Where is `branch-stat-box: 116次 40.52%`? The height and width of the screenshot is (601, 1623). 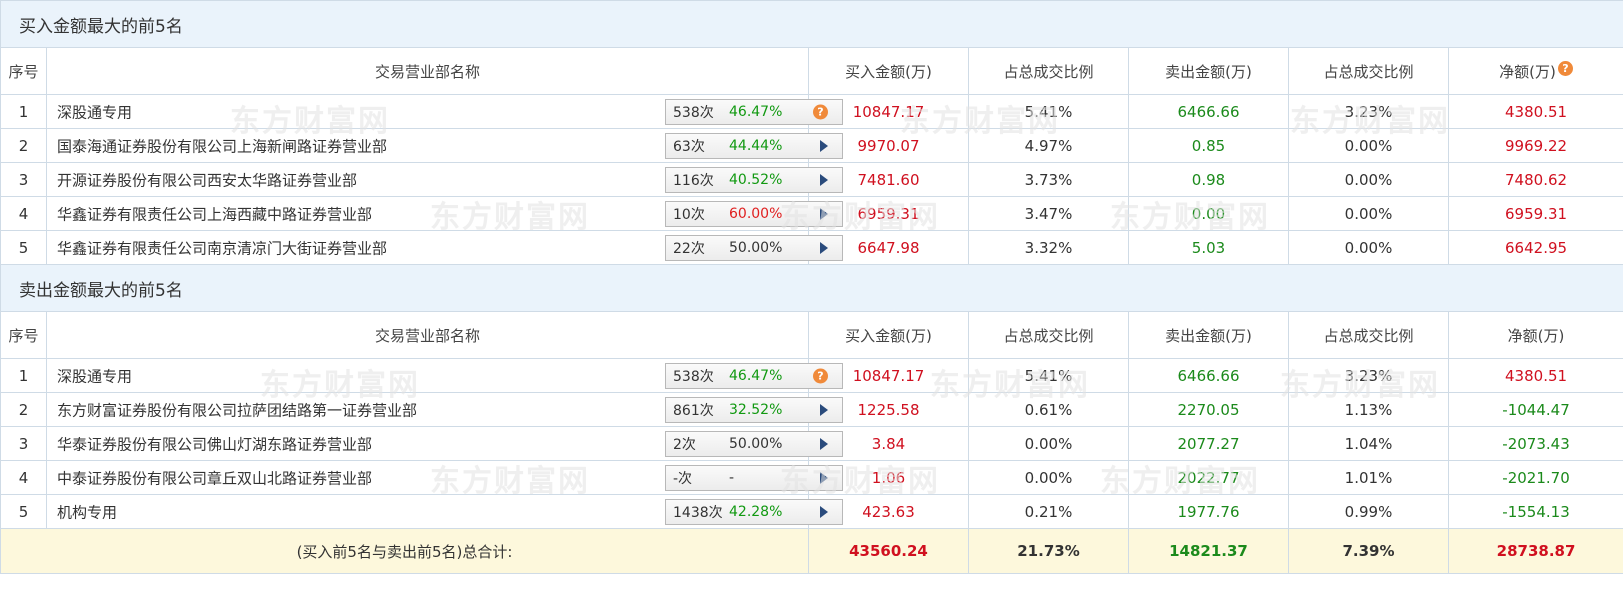 branch-stat-box: 116次 40.52% is located at coordinates (754, 179).